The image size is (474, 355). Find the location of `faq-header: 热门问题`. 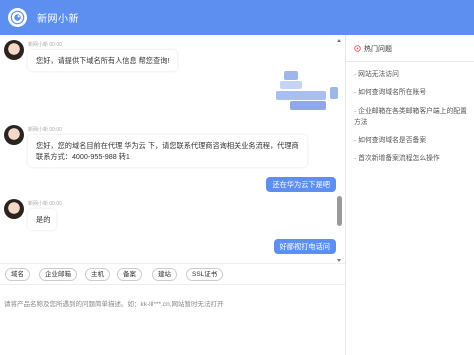

faq-header: 热门问题 is located at coordinates (410, 48).